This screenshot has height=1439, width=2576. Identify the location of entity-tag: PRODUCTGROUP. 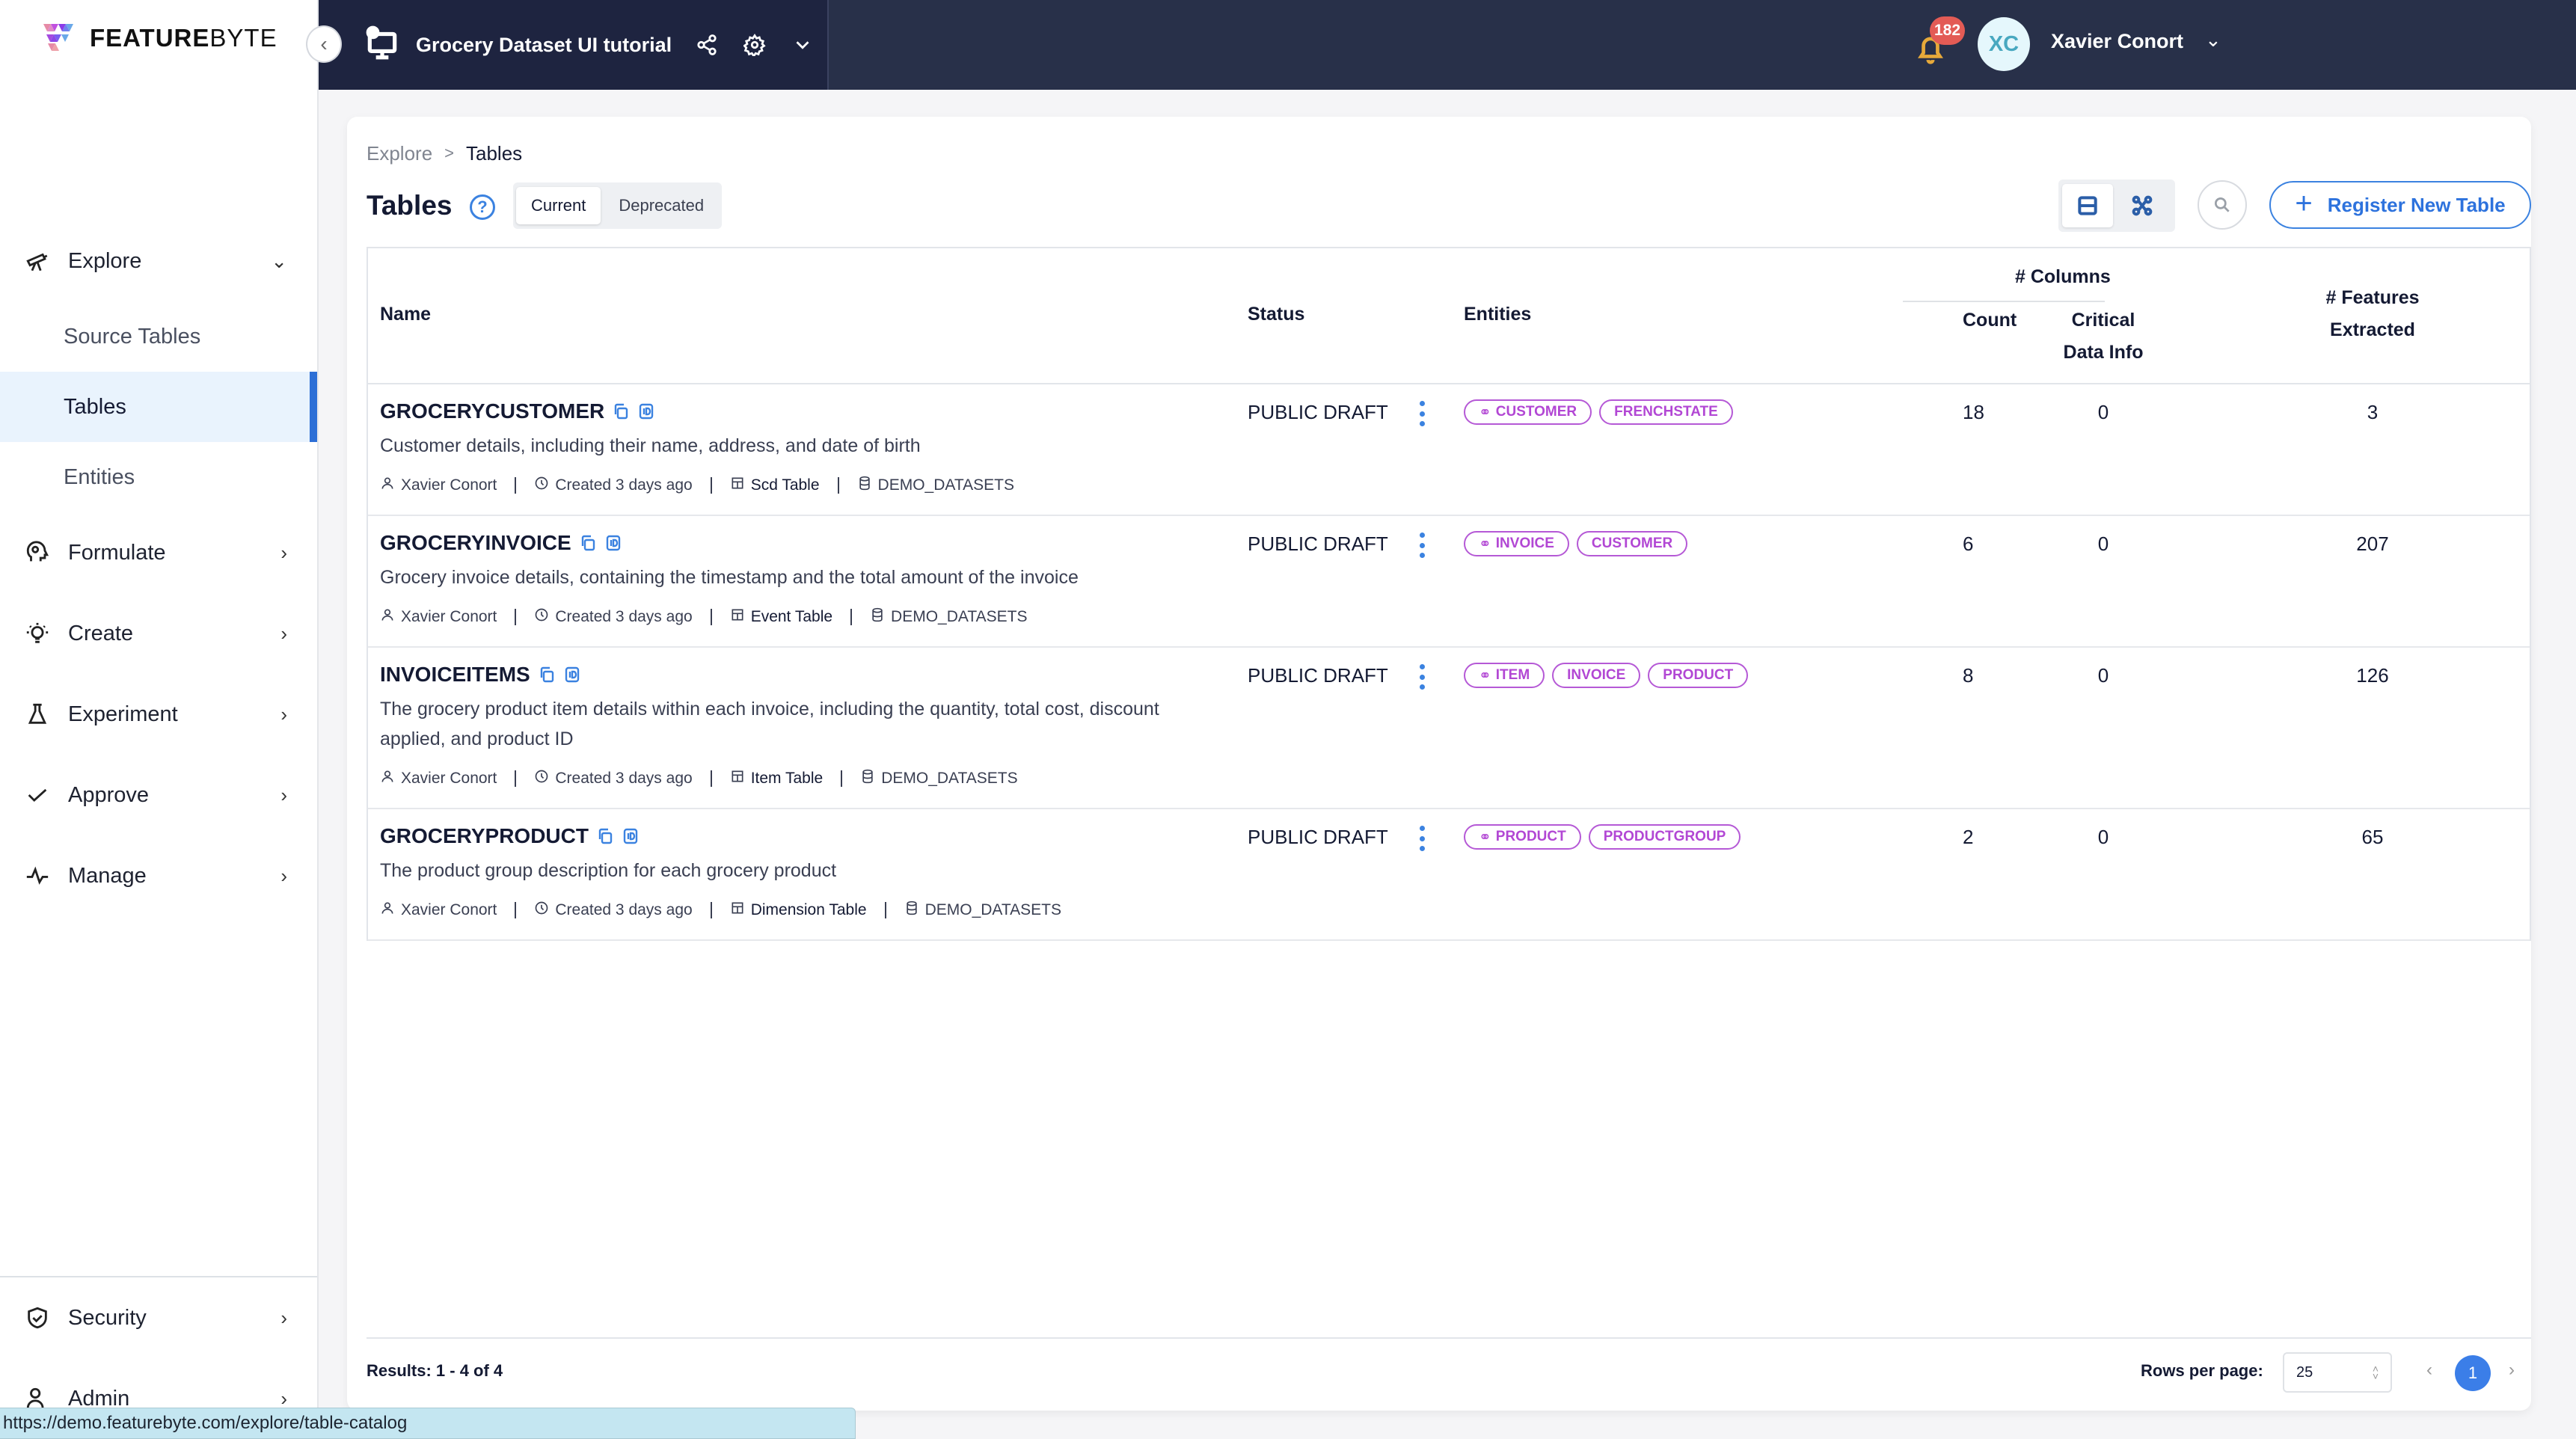
(1664, 837).